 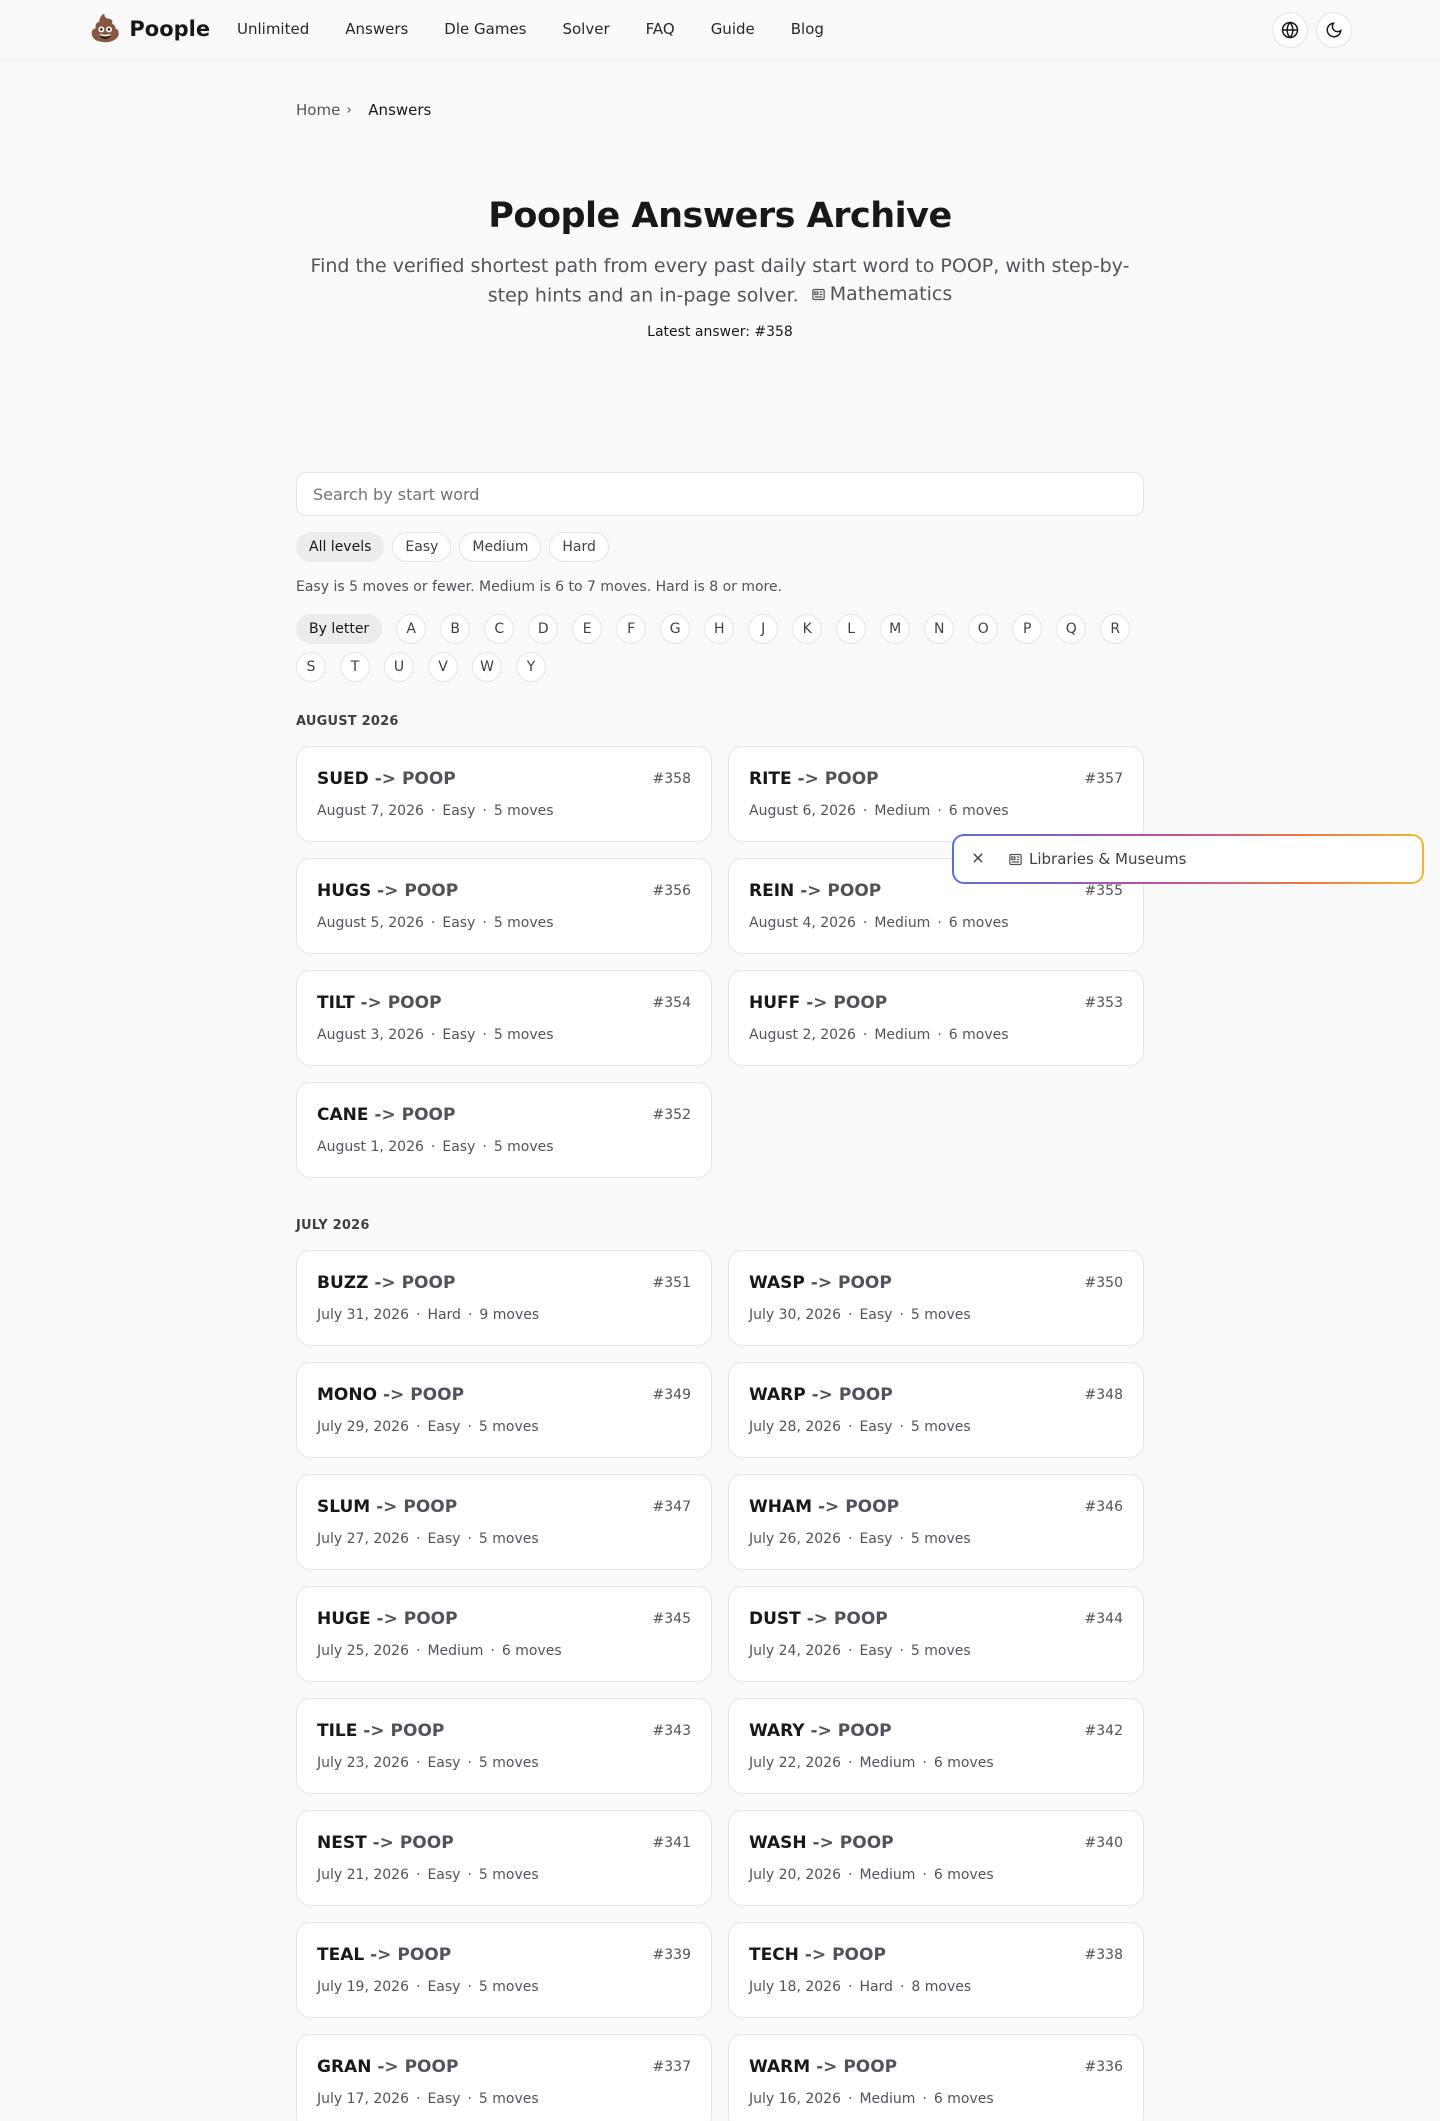 I want to click on letter-chip-j: J, so click(x=763, y=629).